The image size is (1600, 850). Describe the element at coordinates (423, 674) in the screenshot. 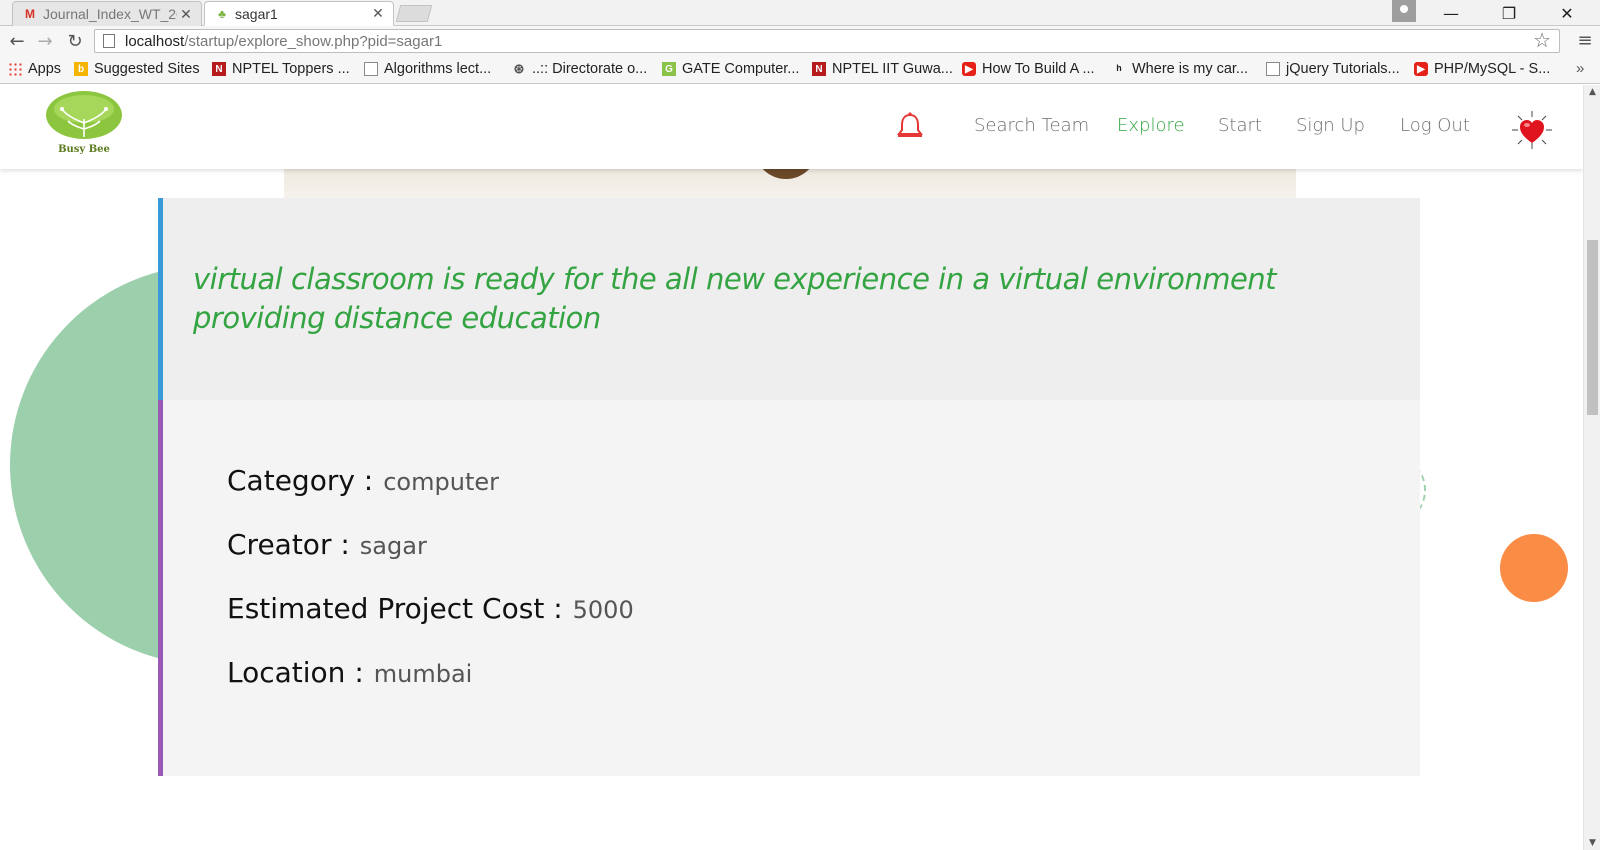

I see `detail-value: mumbai` at that location.